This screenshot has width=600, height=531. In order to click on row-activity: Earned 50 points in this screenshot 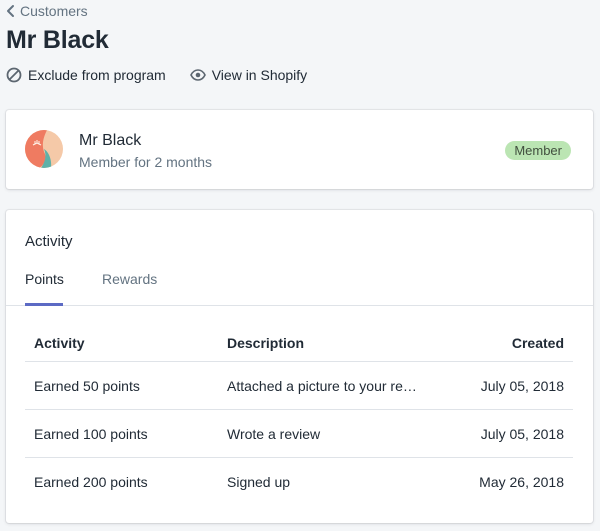, I will do `click(121, 385)`.